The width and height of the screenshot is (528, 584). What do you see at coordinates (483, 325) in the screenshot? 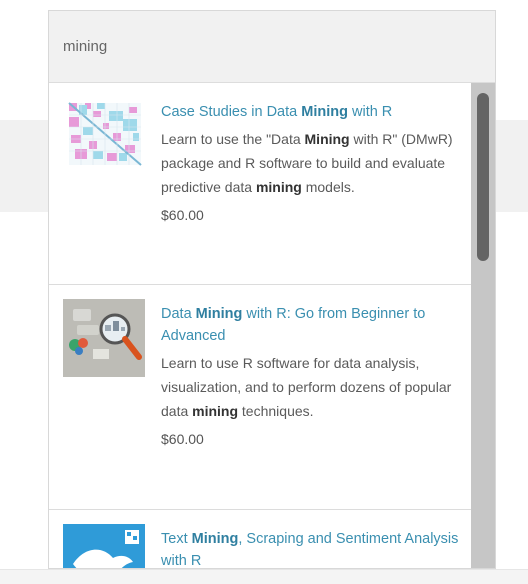
I see `results-scrollbar` at bounding box center [483, 325].